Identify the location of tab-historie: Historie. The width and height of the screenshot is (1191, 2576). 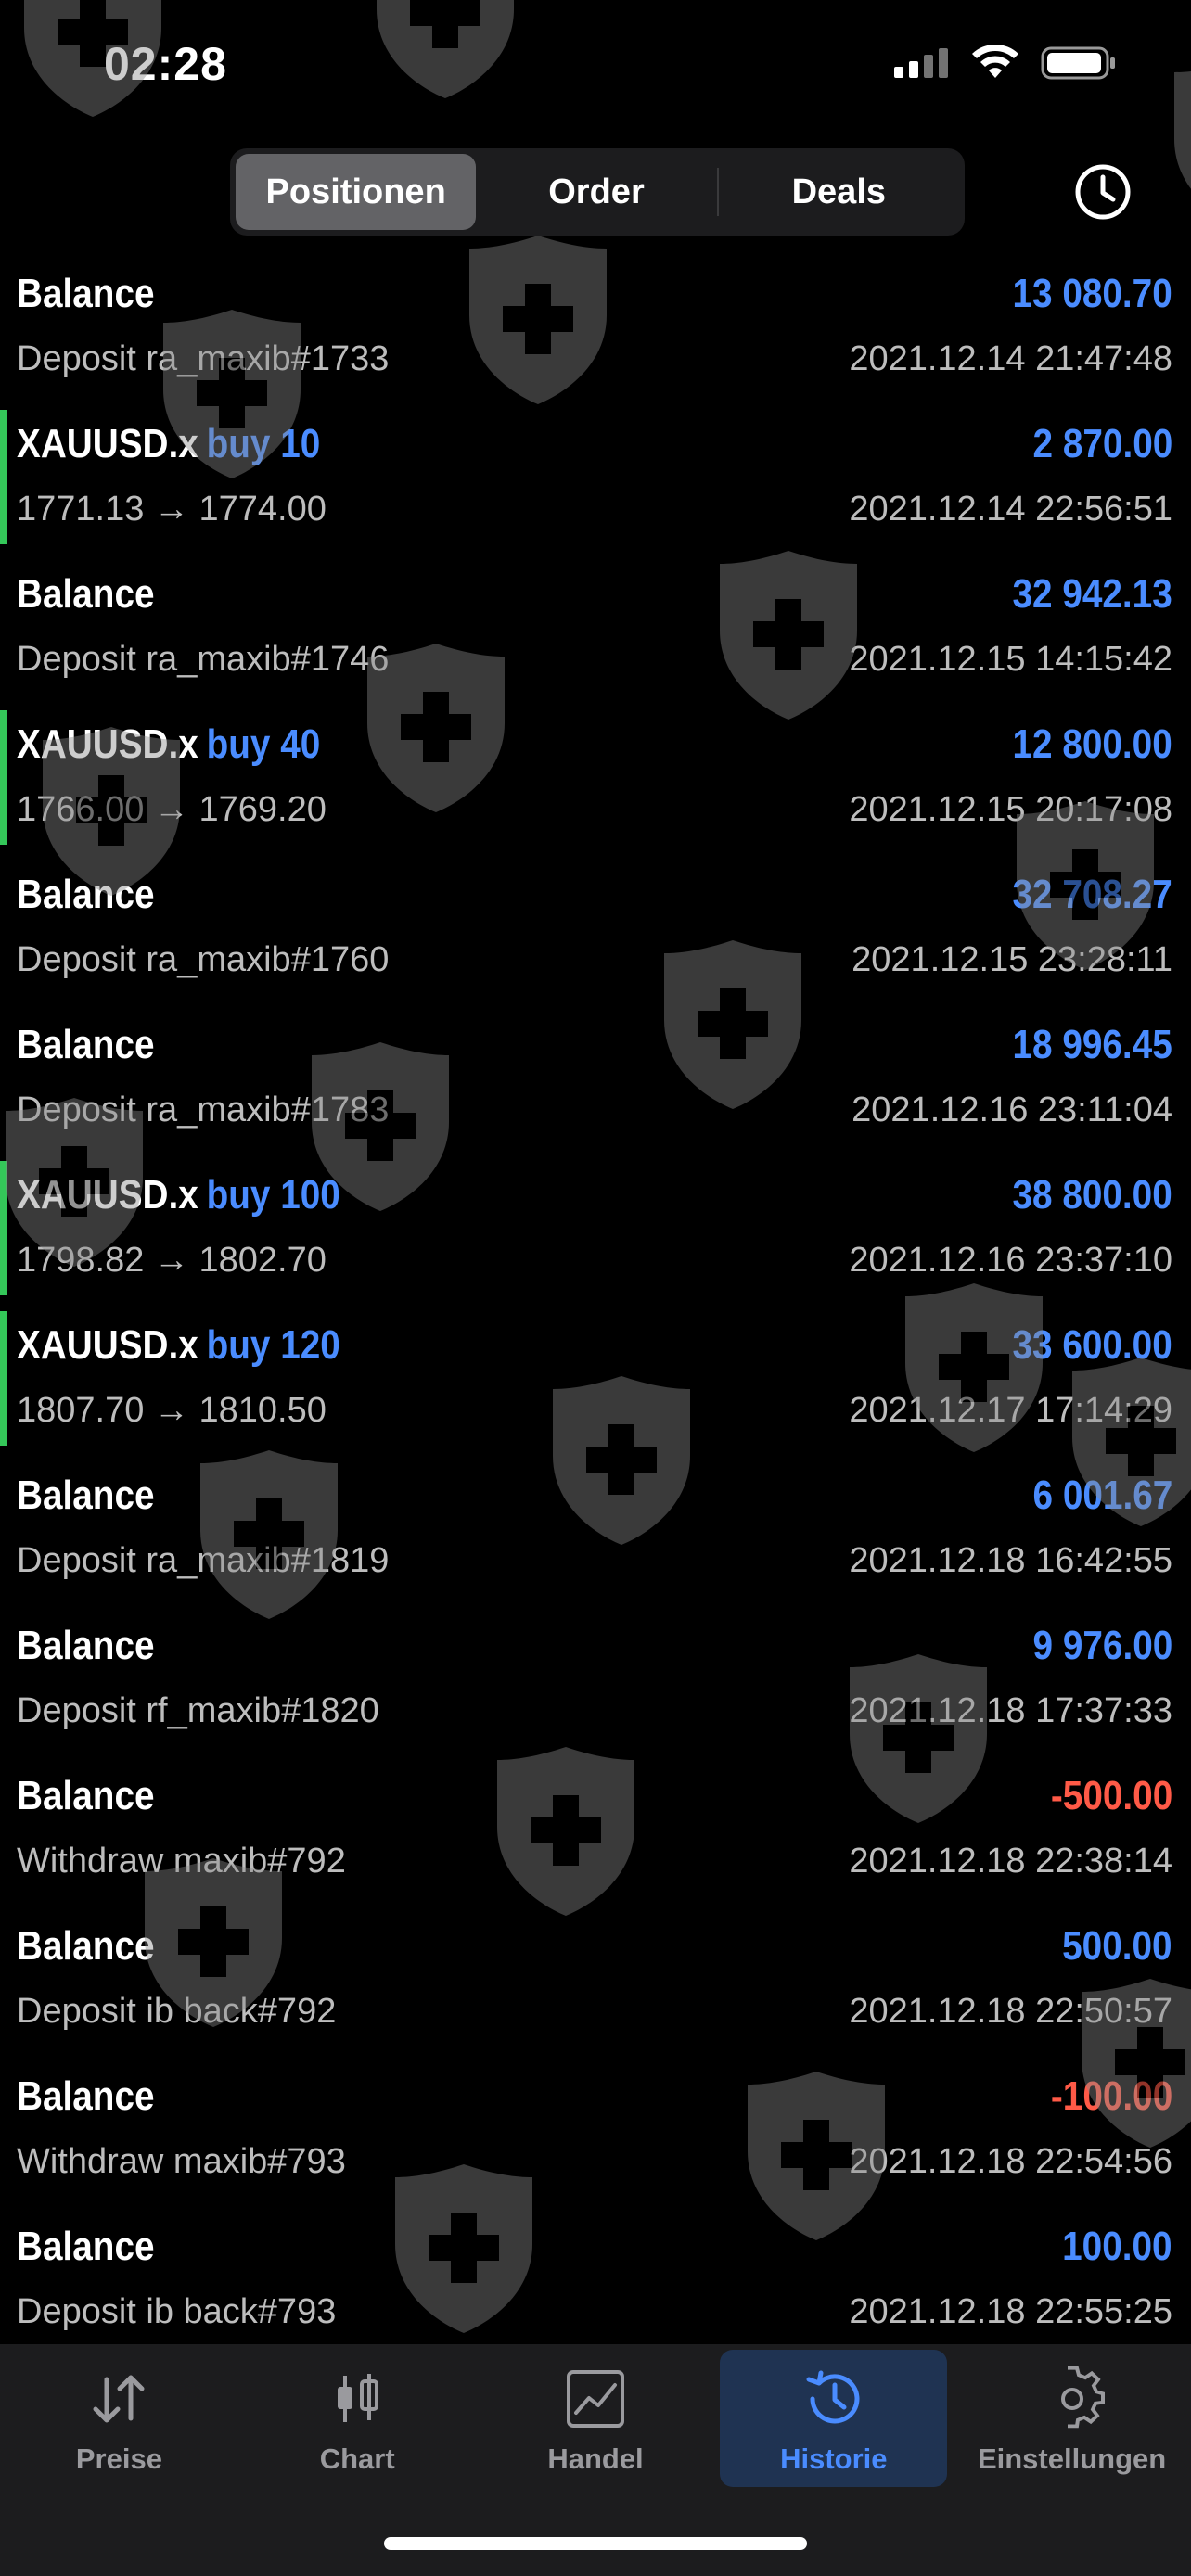
(833, 2419).